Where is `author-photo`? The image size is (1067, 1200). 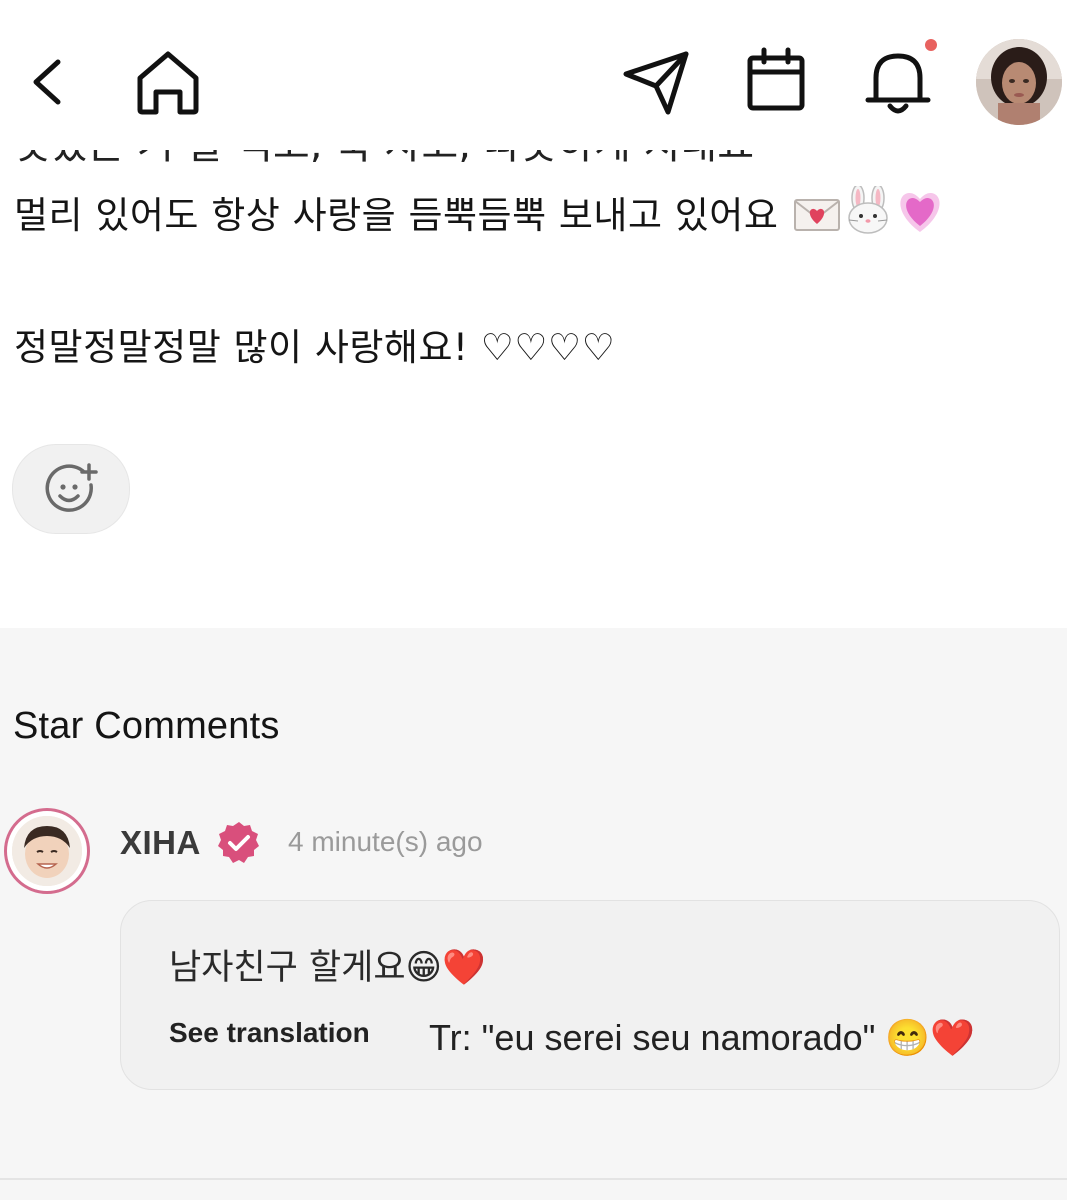 author-photo is located at coordinates (47, 851).